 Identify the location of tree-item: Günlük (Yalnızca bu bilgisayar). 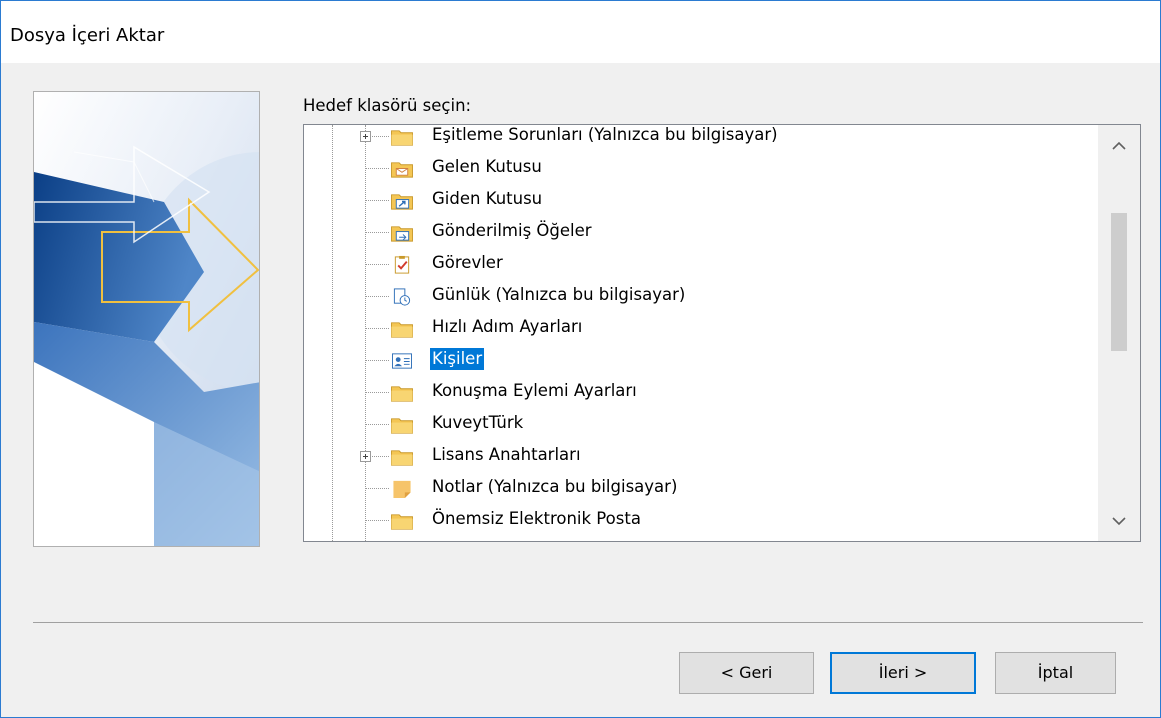
(701, 296).